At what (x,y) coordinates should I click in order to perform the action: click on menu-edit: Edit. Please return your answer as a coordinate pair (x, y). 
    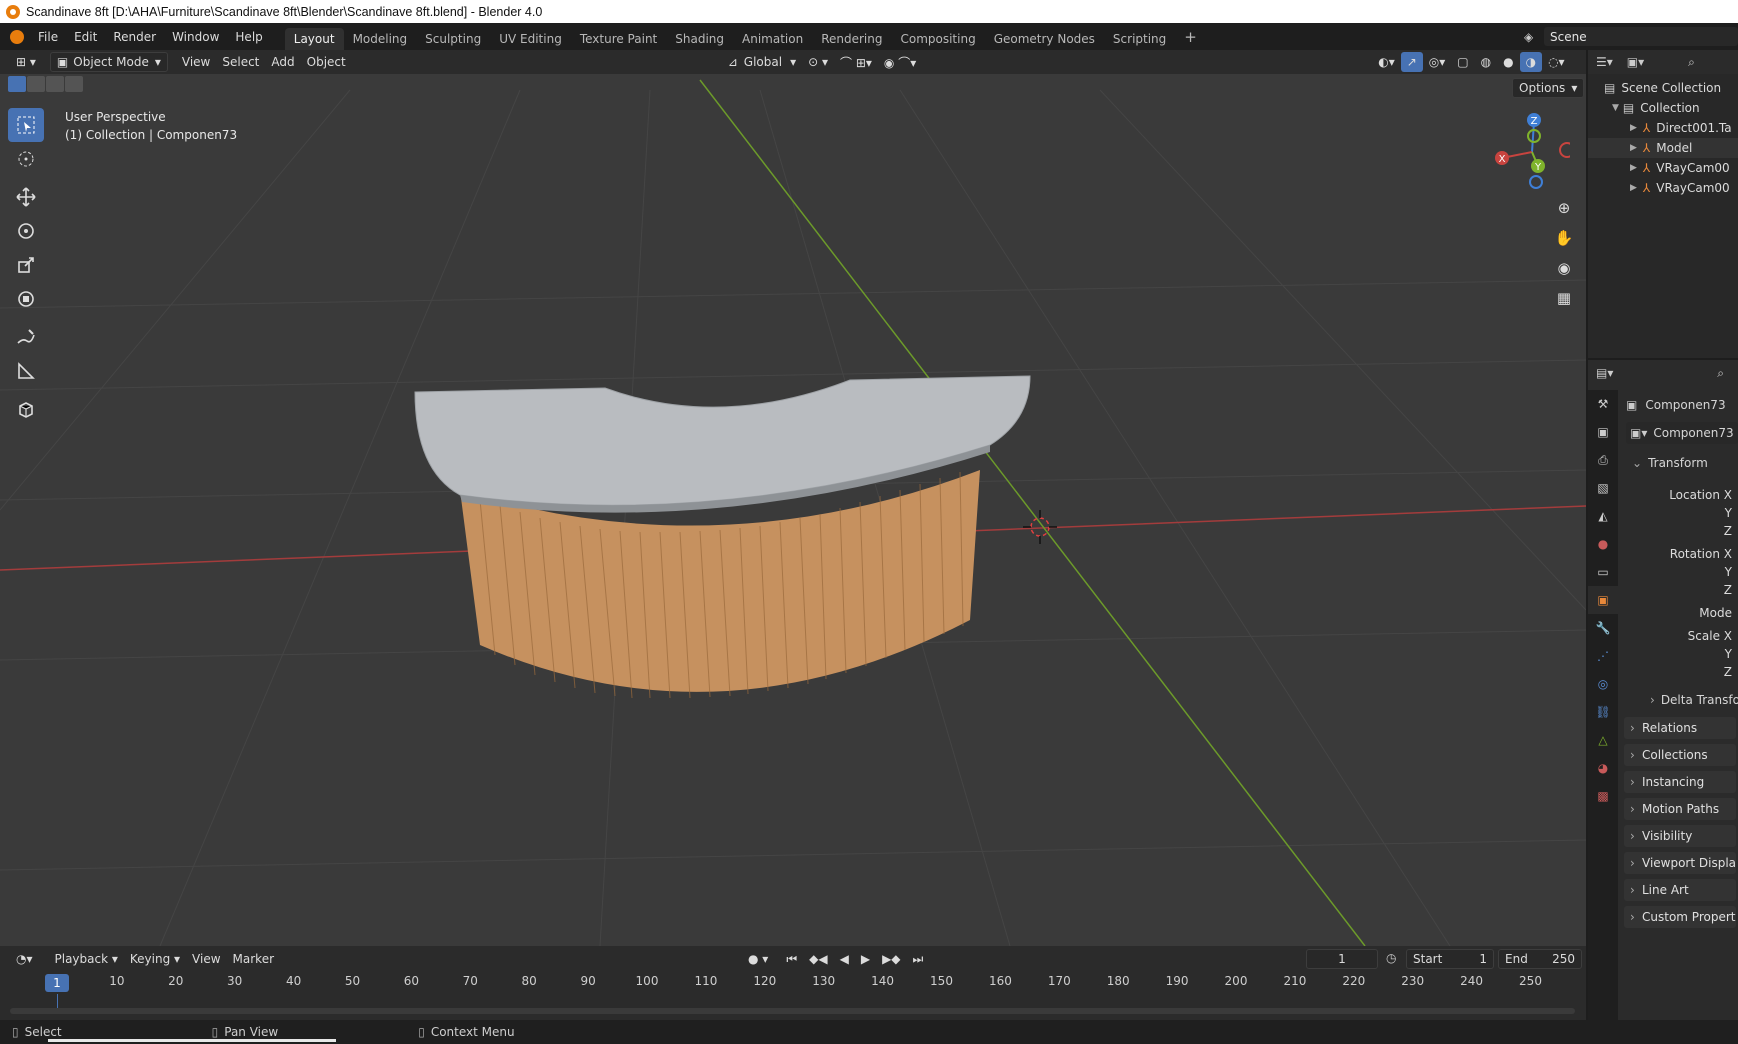
    Looking at the image, I should click on (85, 37).